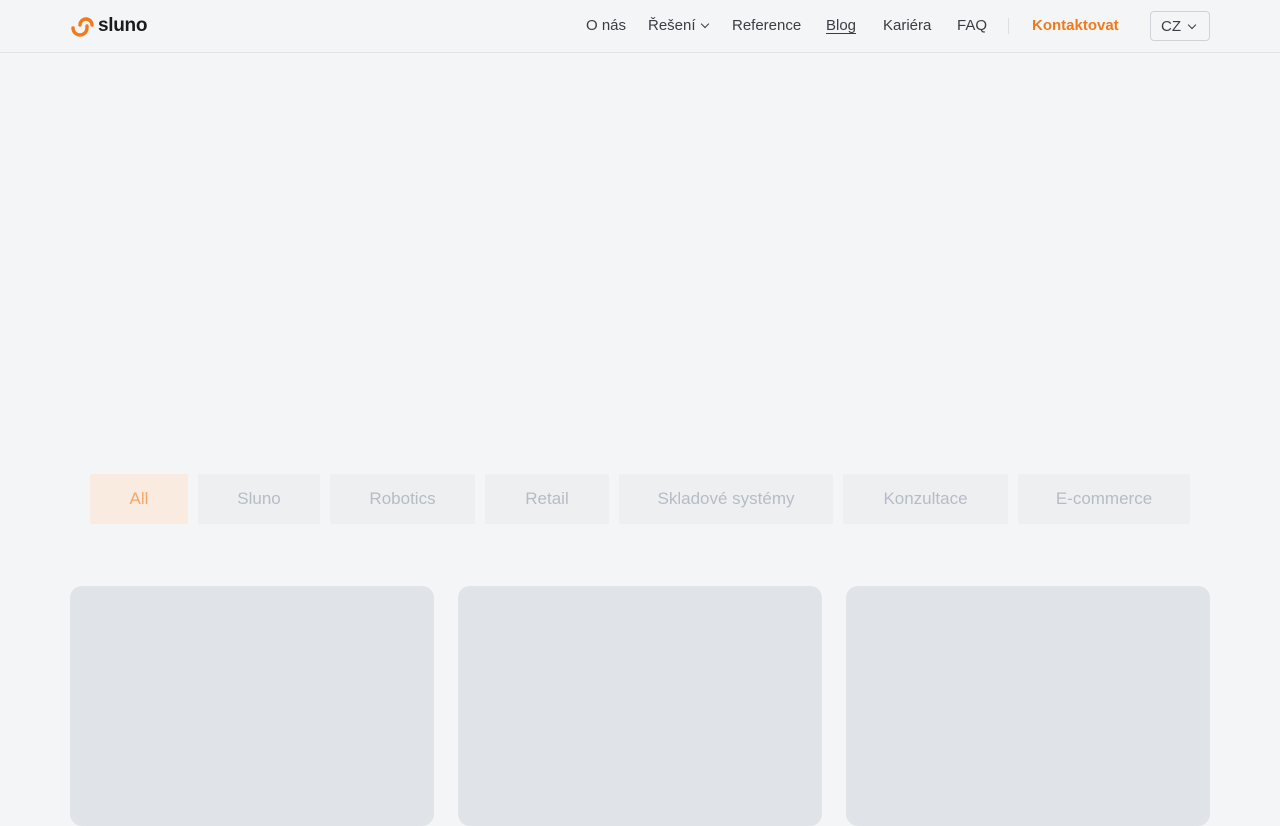  I want to click on filter-sluno: Sluno, so click(259, 499).